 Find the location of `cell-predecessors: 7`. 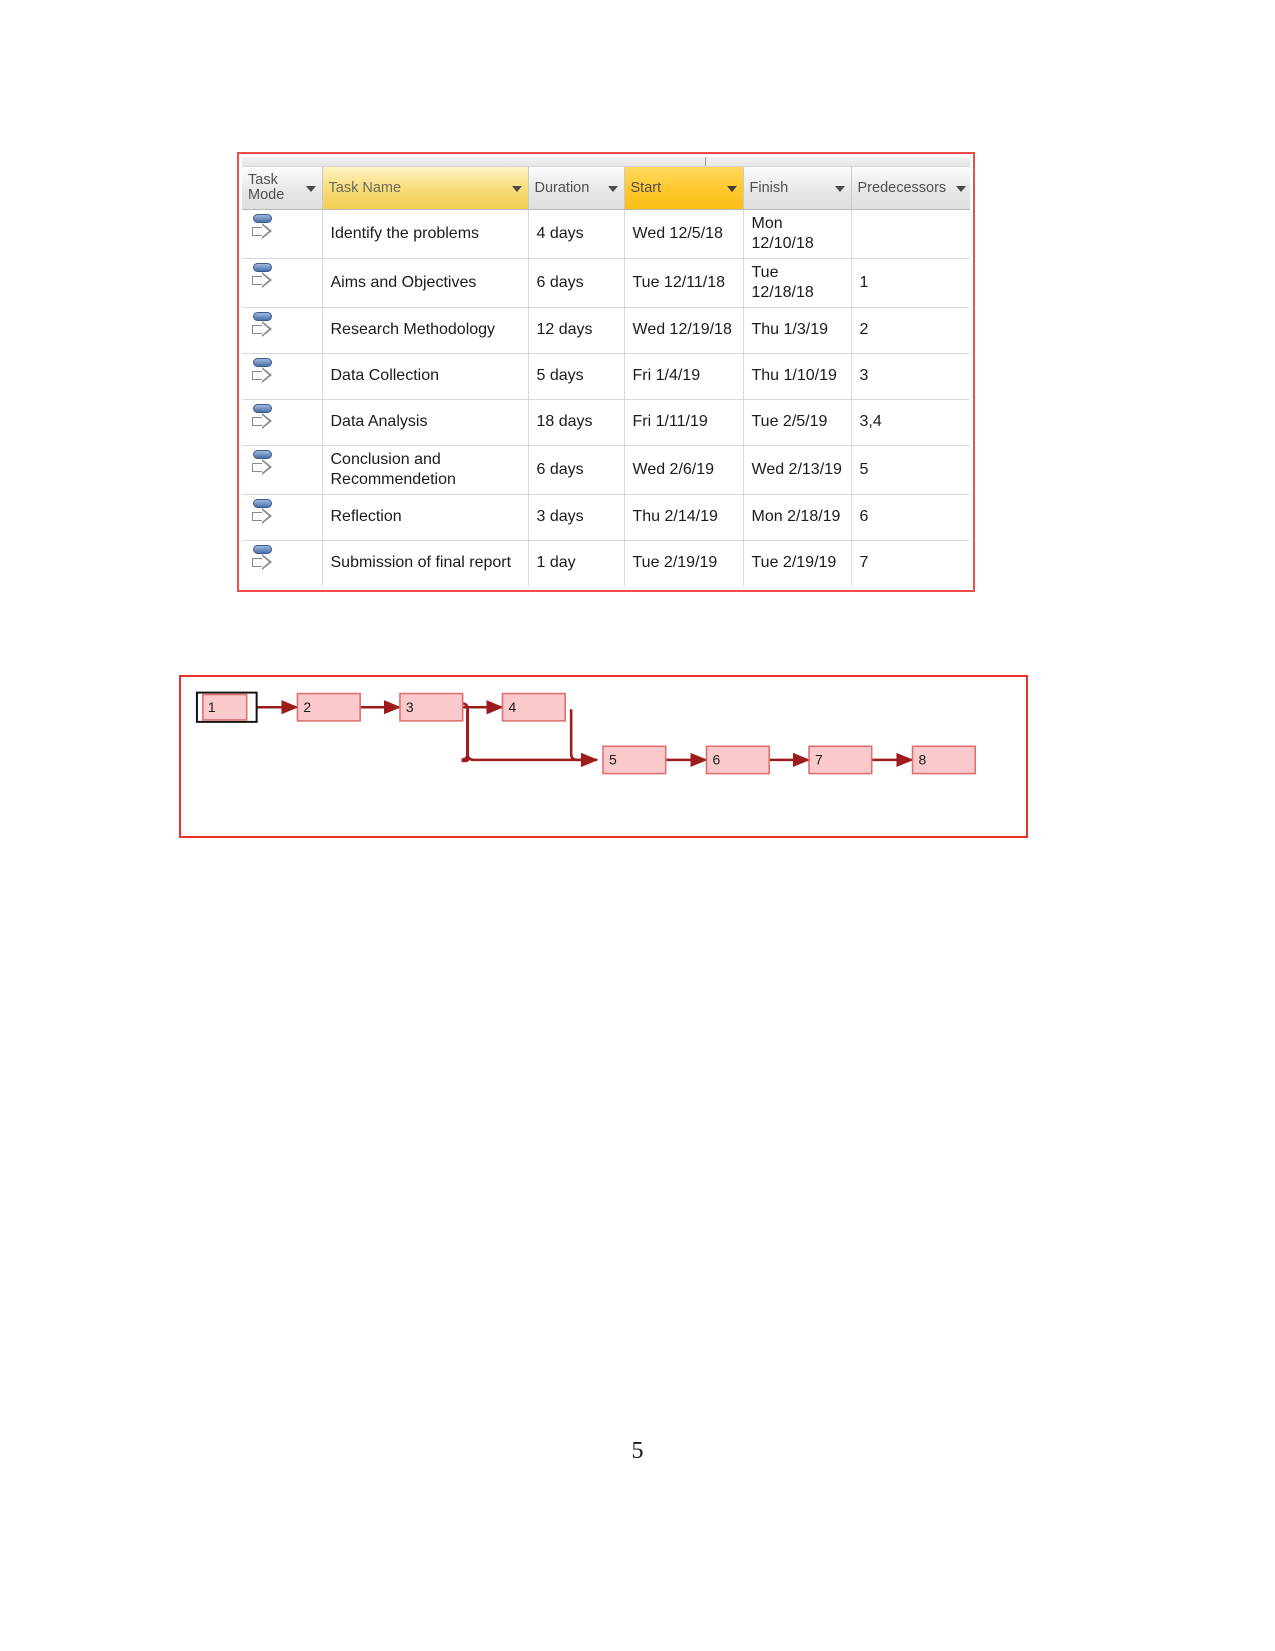

cell-predecessors: 7 is located at coordinates (910, 563).